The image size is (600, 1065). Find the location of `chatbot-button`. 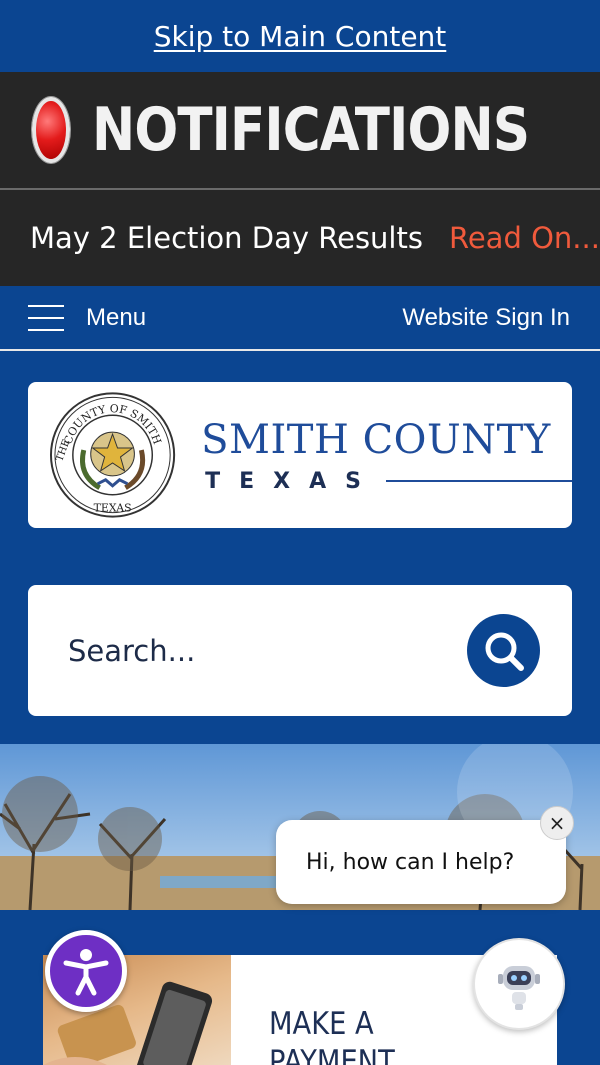

chatbot-button is located at coordinates (519, 984).